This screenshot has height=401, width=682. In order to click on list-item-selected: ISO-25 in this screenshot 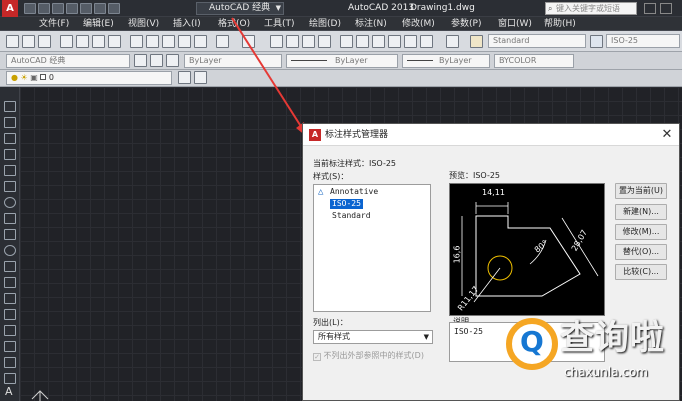, I will do `click(346, 204)`.